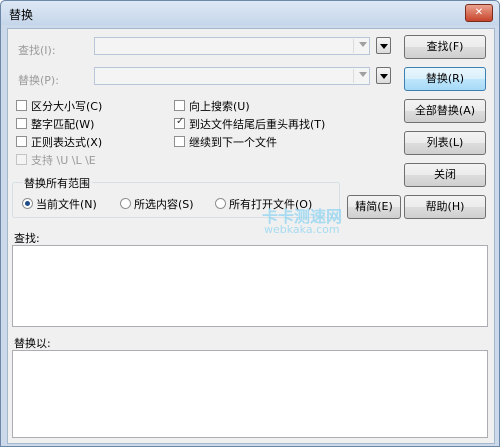 Image resolution: width=500 pixels, height=447 pixels. I want to click on replace-history-button, so click(383, 75).